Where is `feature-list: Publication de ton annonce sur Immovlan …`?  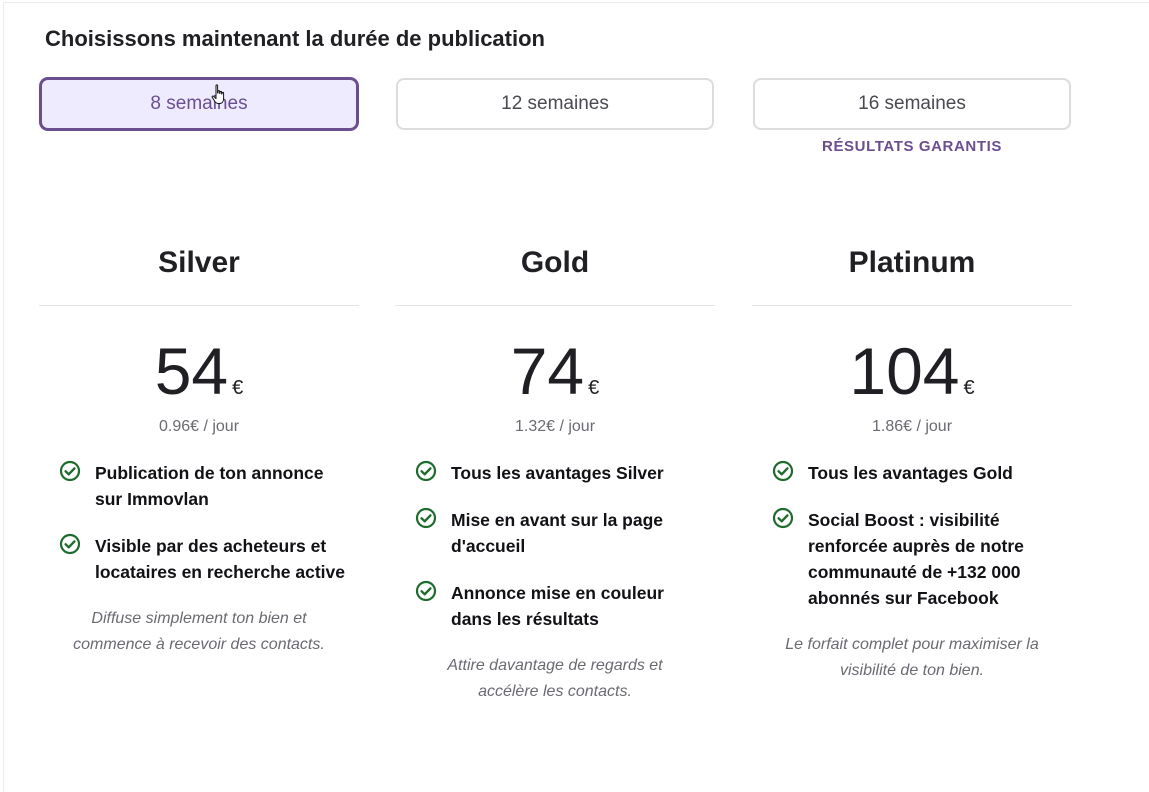 feature-list: Publication de ton annonce sur Immovlan … is located at coordinates (199, 522).